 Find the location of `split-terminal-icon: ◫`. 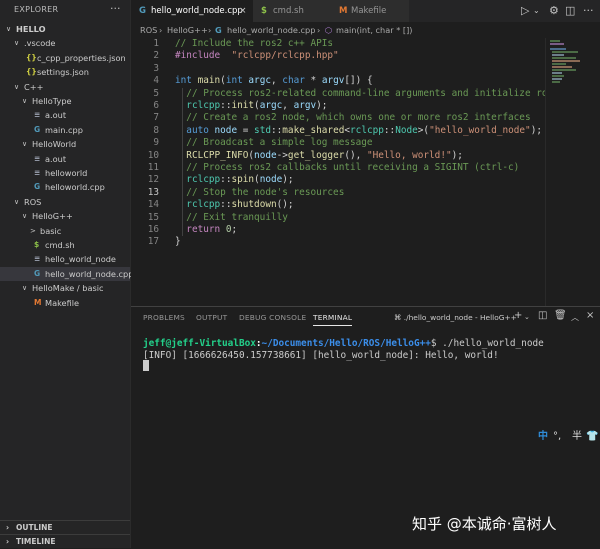

split-terminal-icon: ◫ is located at coordinates (542, 315).